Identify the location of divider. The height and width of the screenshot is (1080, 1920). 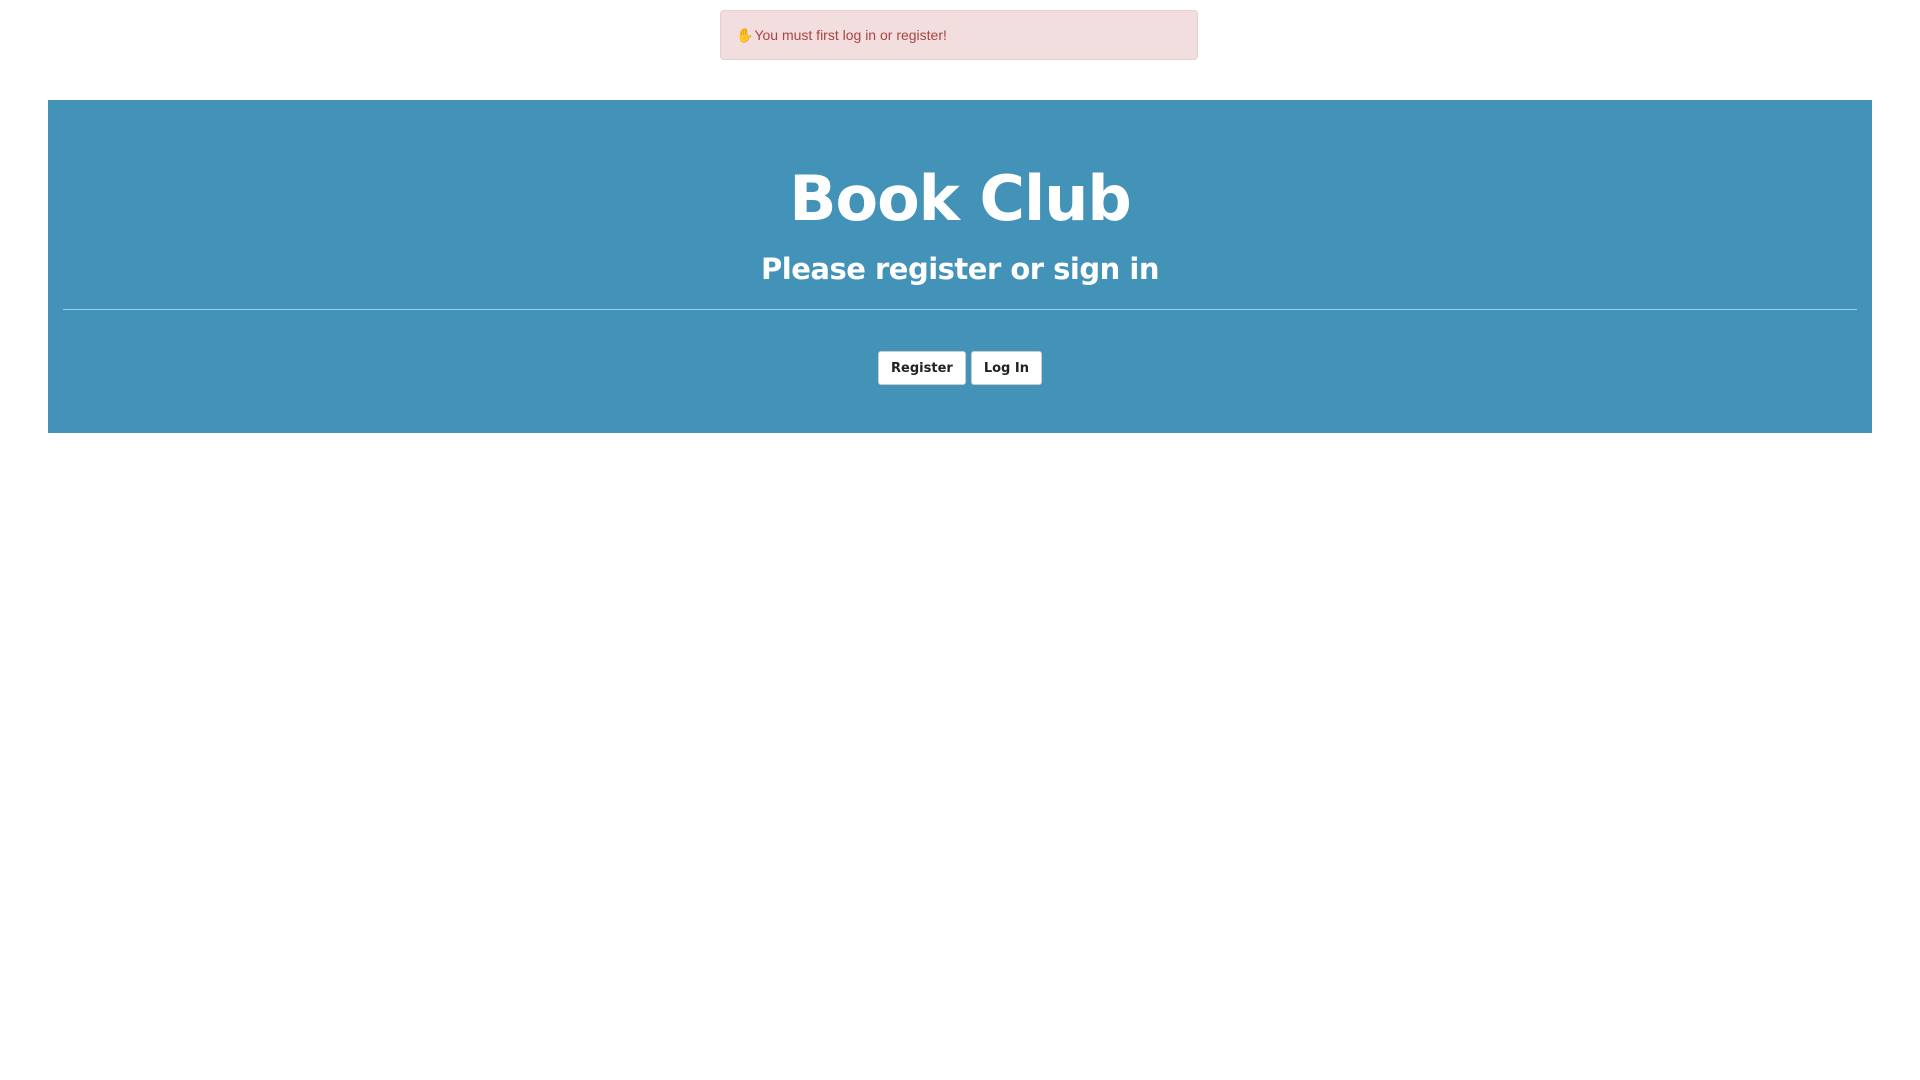
(960, 309).